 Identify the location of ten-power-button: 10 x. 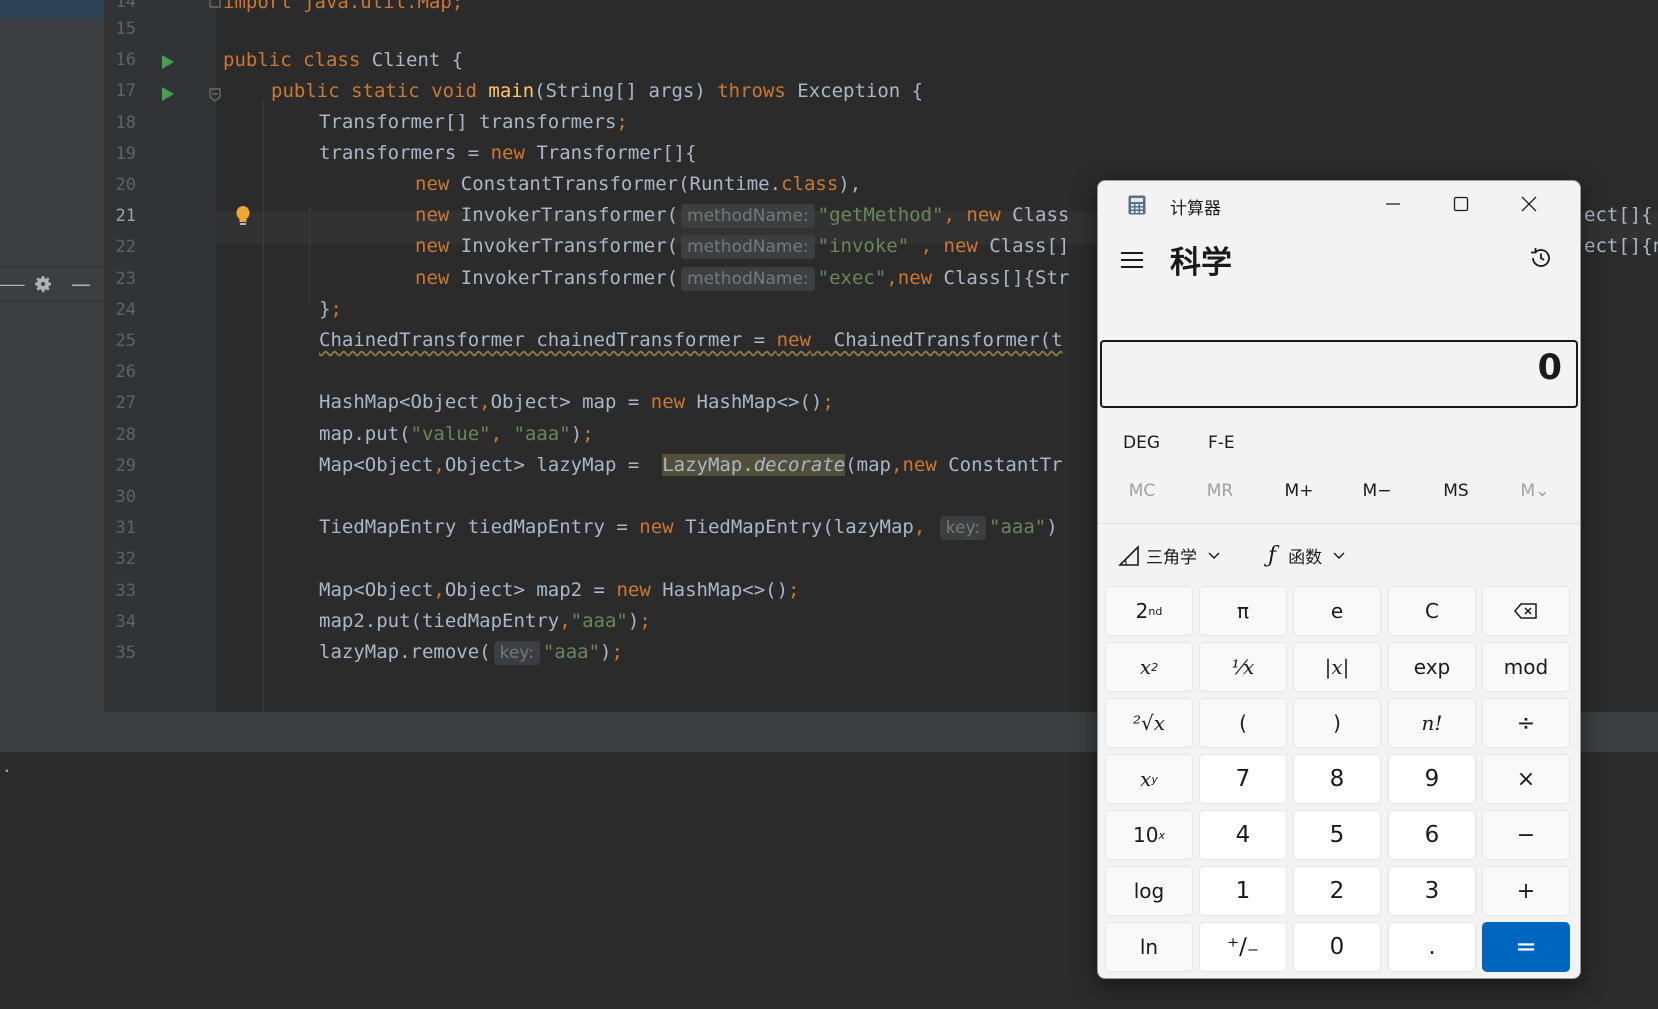
(1149, 835).